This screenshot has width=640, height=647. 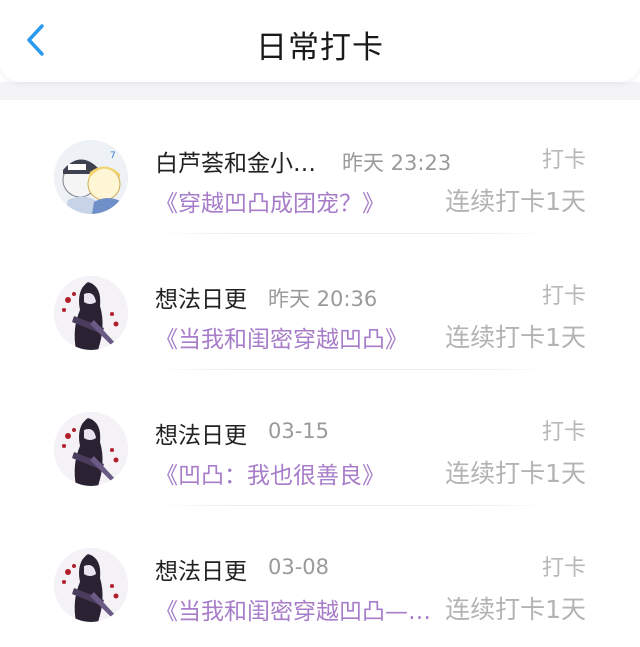 I want to click on book-title-link: 《穿越凹凸成团宠？》, so click(x=270, y=201).